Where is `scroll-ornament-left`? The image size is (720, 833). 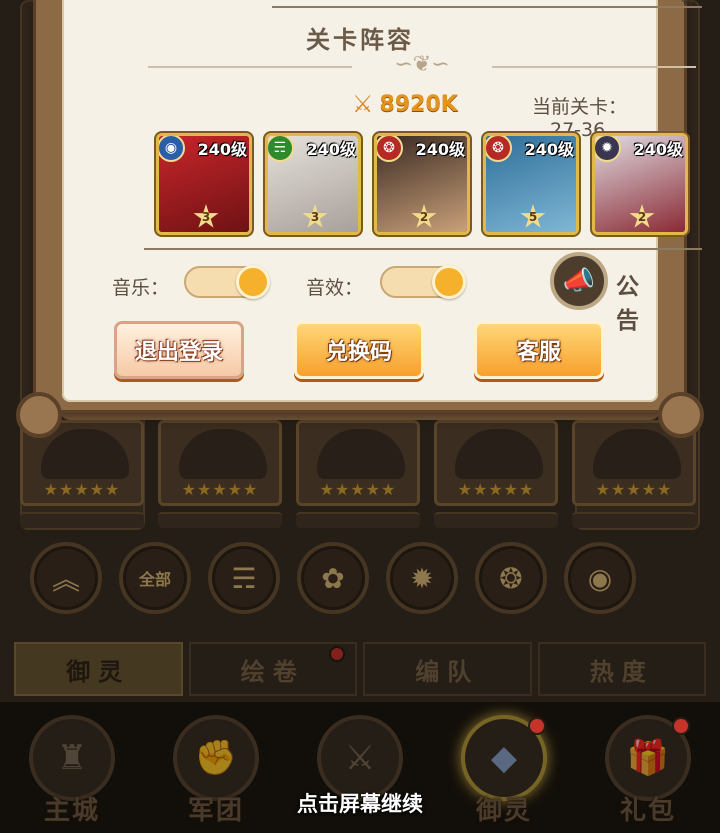 scroll-ornament-left is located at coordinates (39, 415).